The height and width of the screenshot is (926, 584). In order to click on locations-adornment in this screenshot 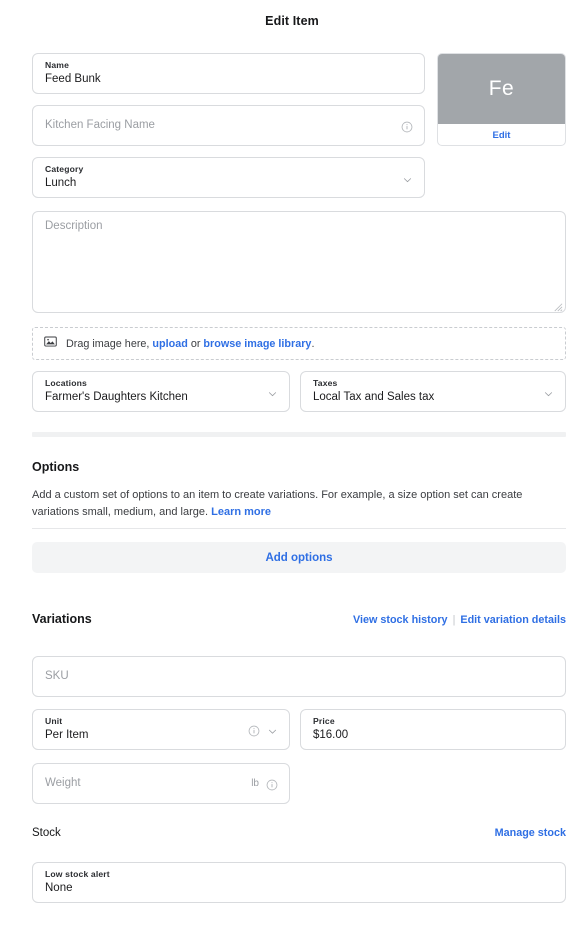, I will do `click(272, 391)`.